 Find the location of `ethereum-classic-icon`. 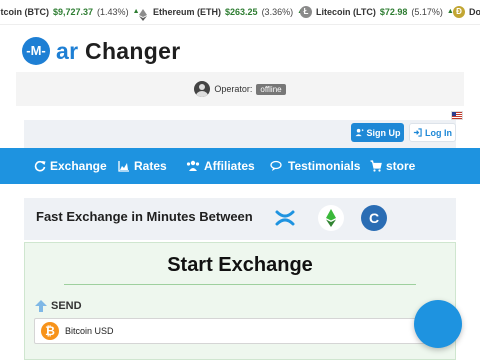

ethereum-classic-icon is located at coordinates (331, 218).